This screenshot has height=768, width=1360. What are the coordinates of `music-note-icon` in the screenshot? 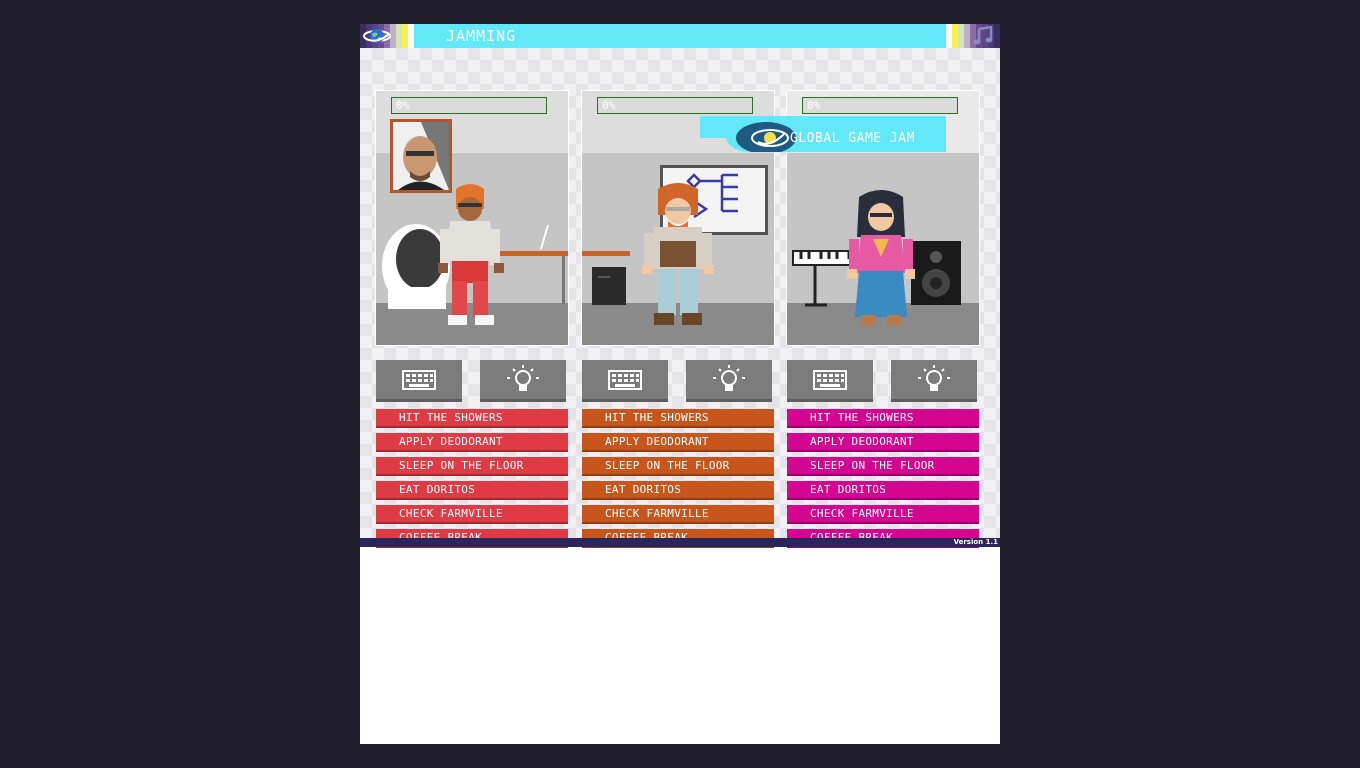 It's located at (983, 36).